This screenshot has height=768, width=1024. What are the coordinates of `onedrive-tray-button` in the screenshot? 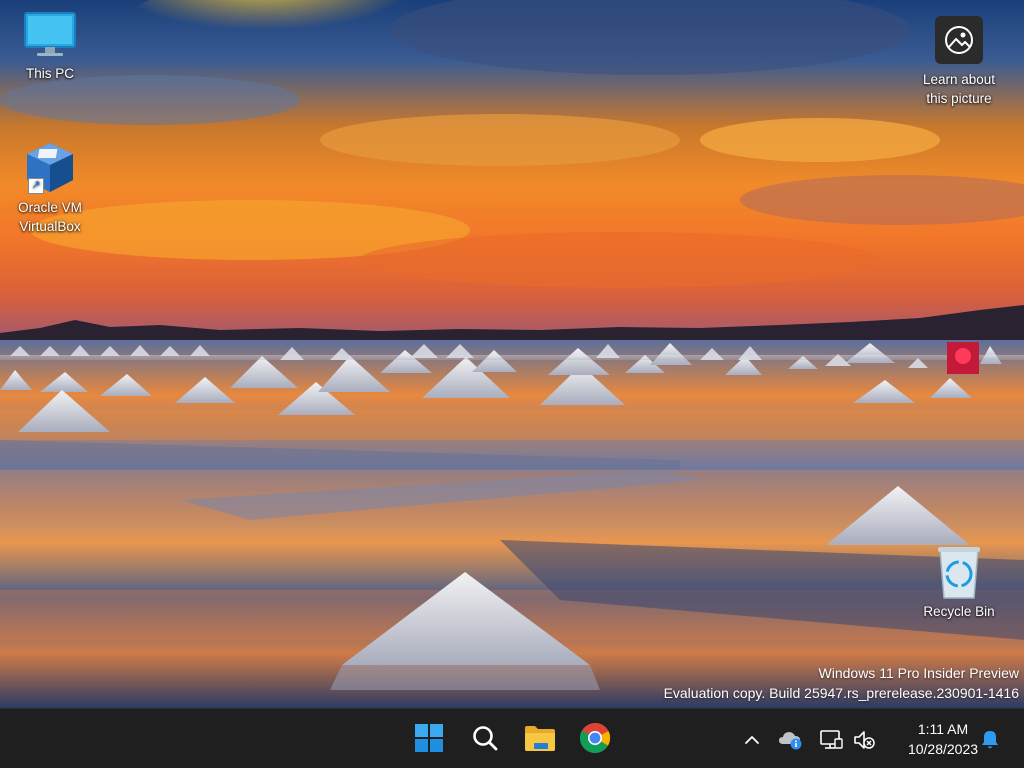 It's located at (791, 740).